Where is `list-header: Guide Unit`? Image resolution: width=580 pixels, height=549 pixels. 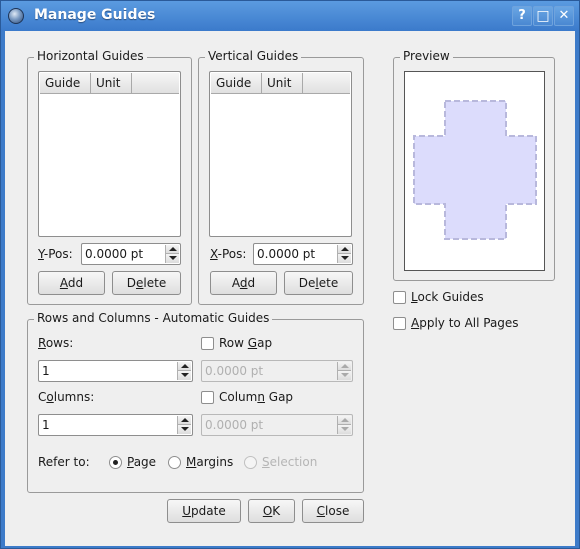
list-header: Guide Unit is located at coordinates (280, 83).